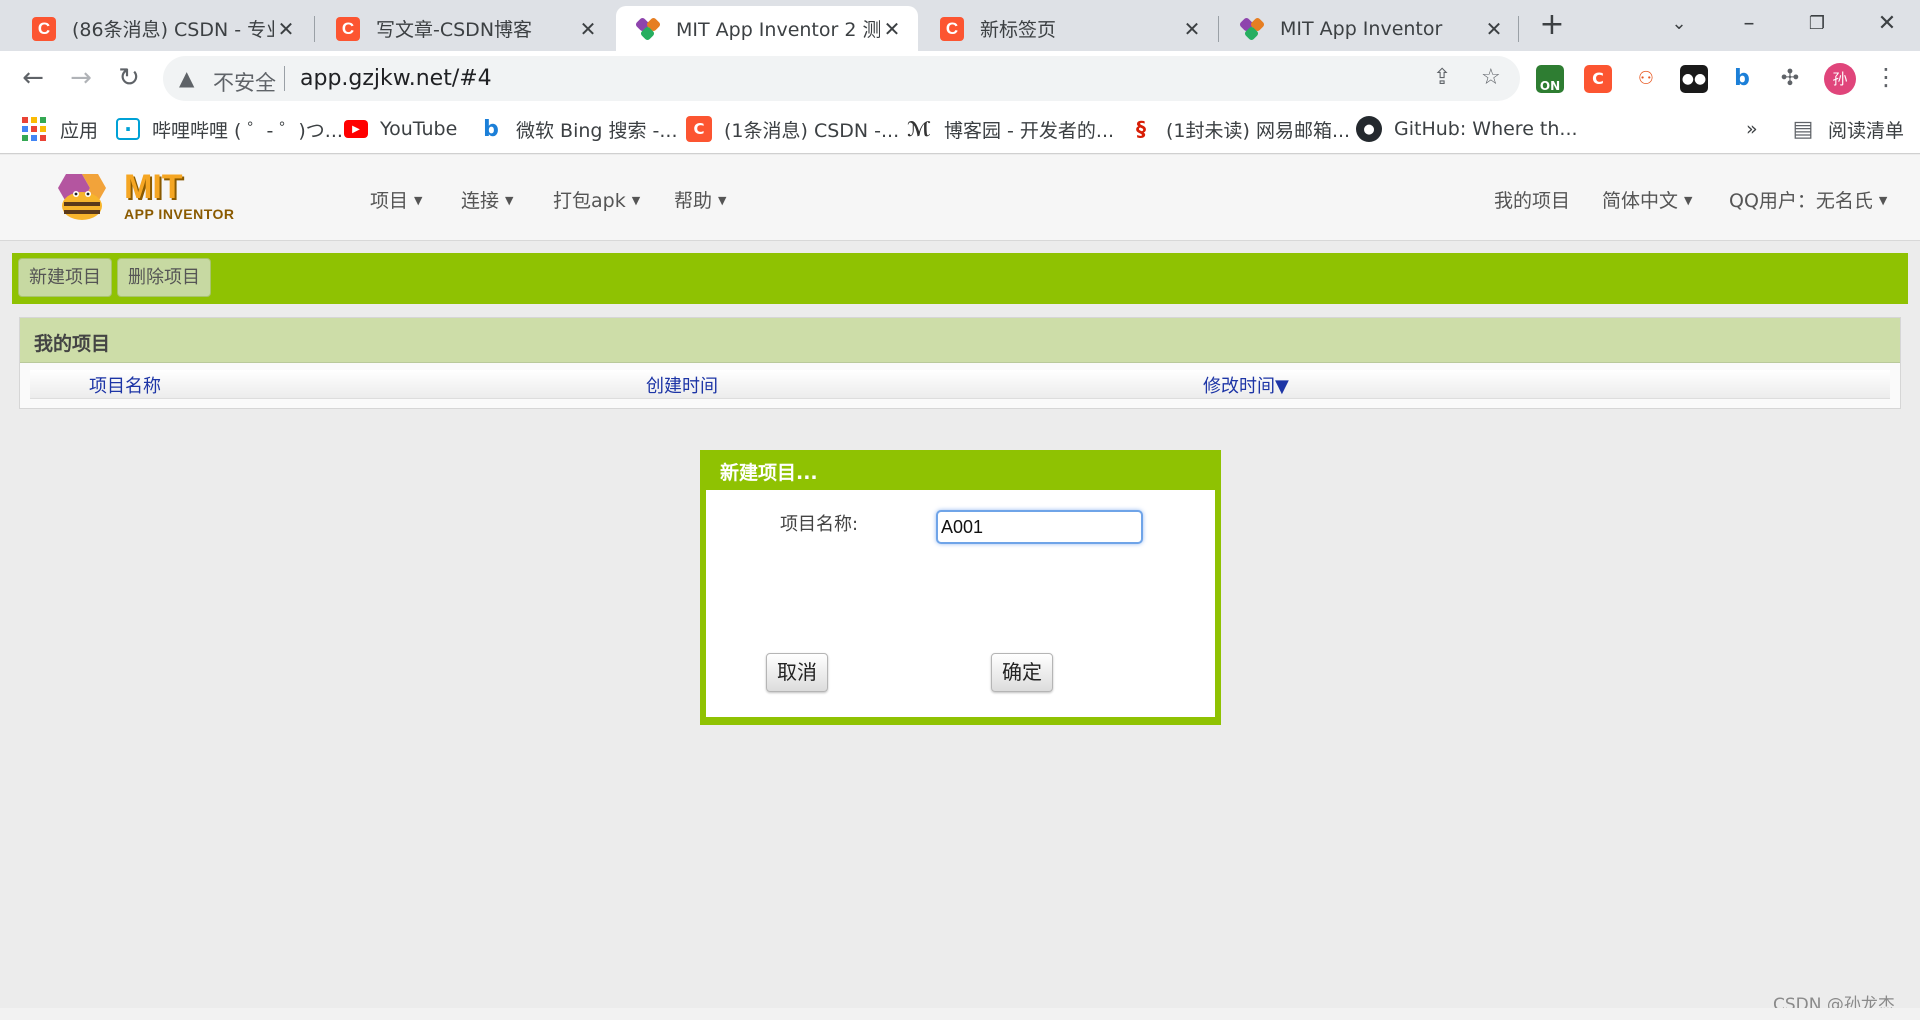 This screenshot has width=1920, height=1020. What do you see at coordinates (1550, 79) in the screenshot?
I see `extension-on-icon: ON` at bounding box center [1550, 79].